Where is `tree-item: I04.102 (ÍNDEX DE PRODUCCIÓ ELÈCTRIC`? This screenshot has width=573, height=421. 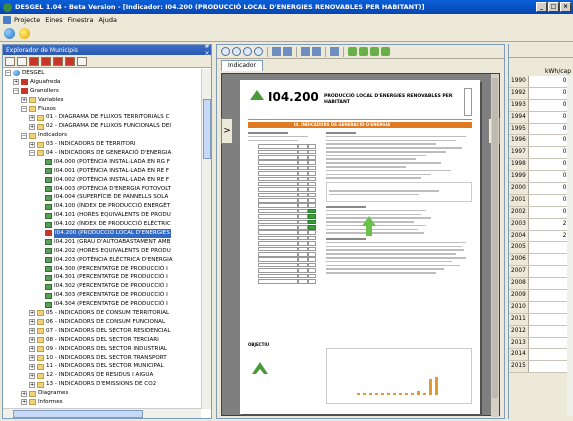 tree-item: I04.102 (ÍNDEX DE PRODUCCIÓ ELÈCTRIC is located at coordinates (102, 224).